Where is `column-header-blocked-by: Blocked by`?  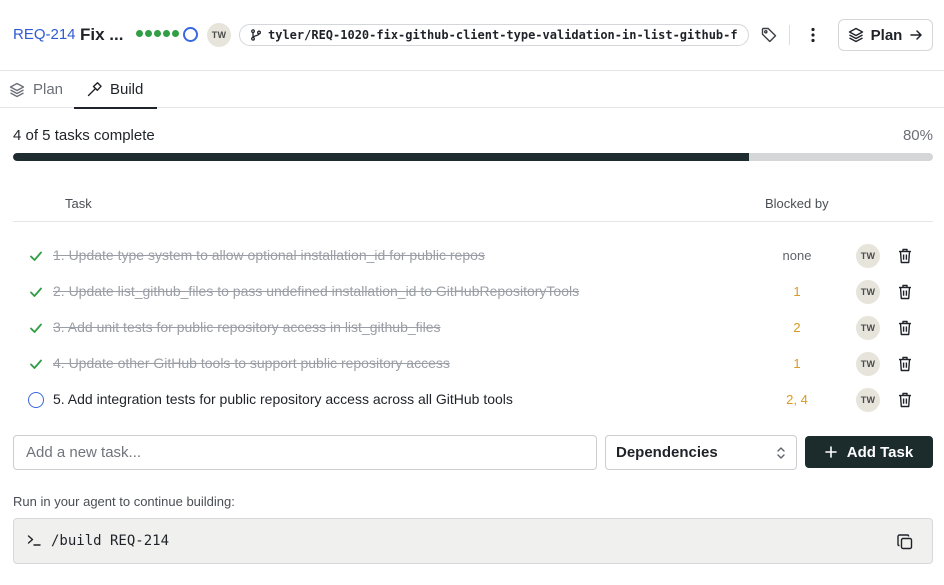 column-header-blocked-by: Blocked by is located at coordinates (797, 203).